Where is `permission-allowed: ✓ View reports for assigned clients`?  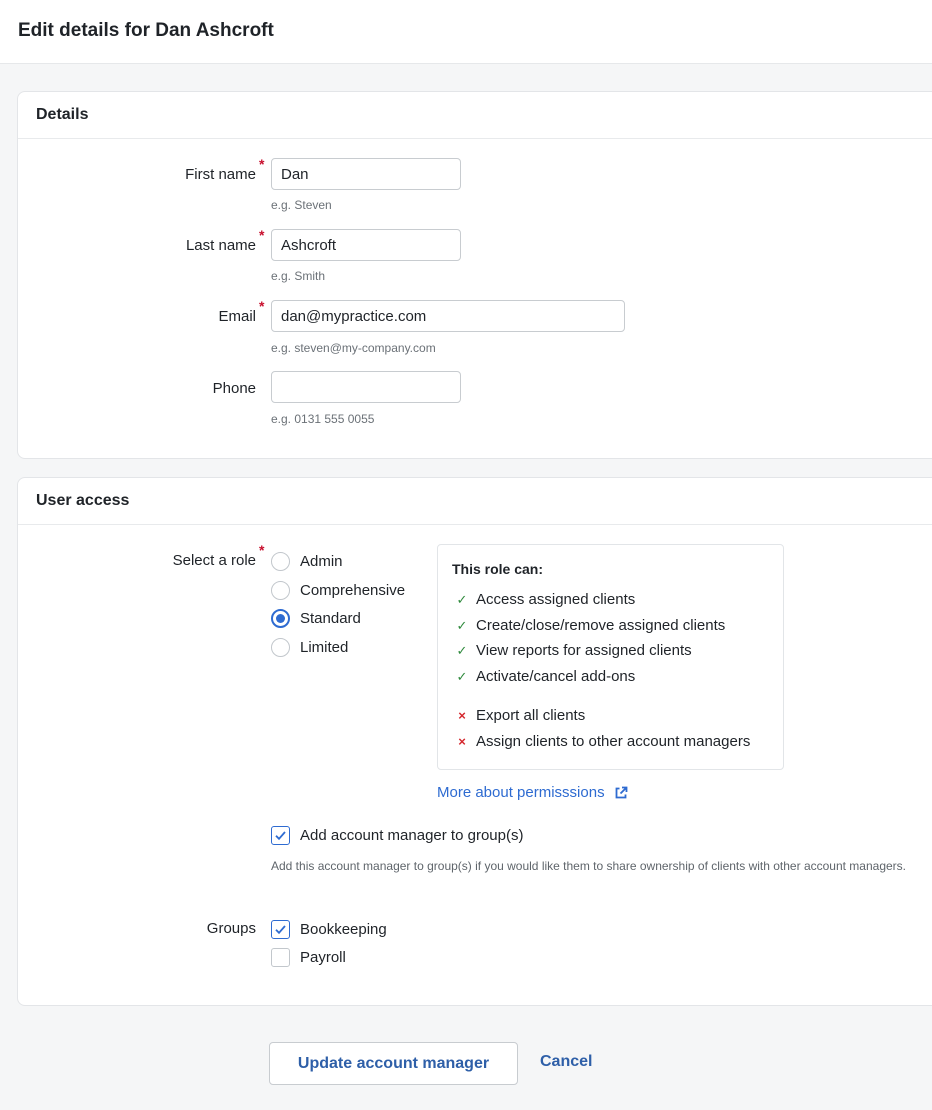 permission-allowed: ✓ View reports for assigned clients is located at coordinates (573, 650).